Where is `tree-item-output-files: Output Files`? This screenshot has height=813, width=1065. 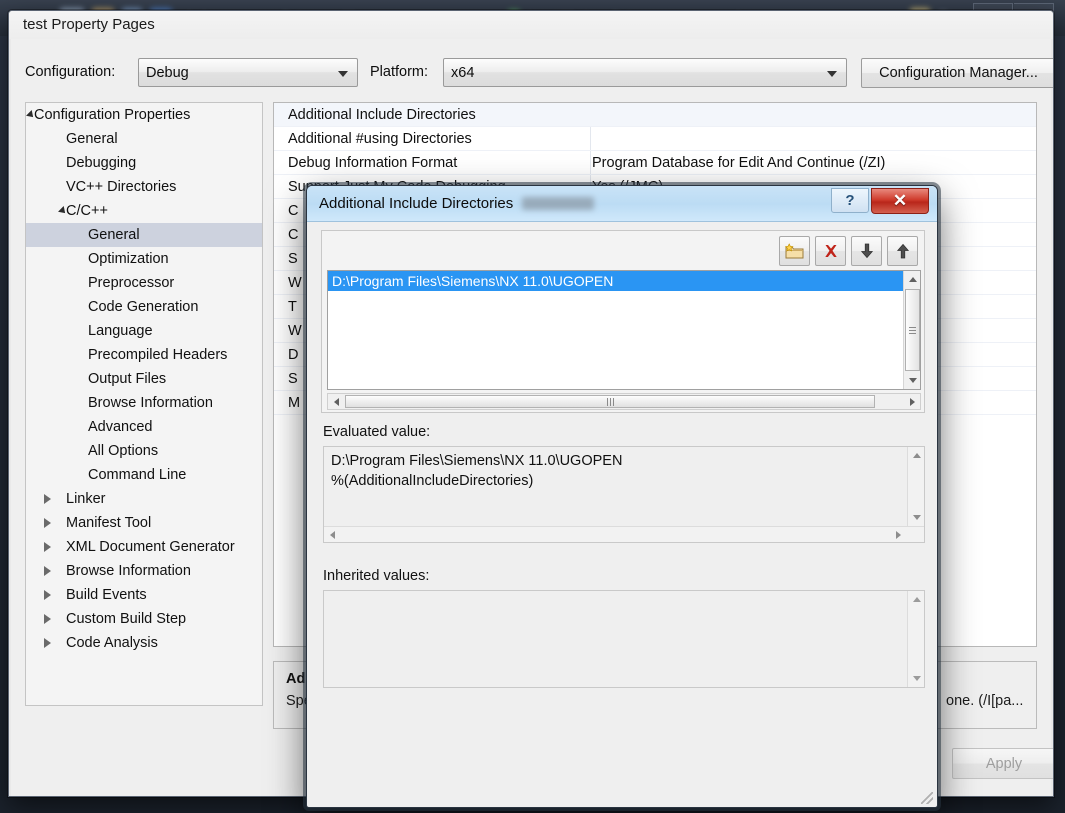 tree-item-output-files: Output Files is located at coordinates (144, 379).